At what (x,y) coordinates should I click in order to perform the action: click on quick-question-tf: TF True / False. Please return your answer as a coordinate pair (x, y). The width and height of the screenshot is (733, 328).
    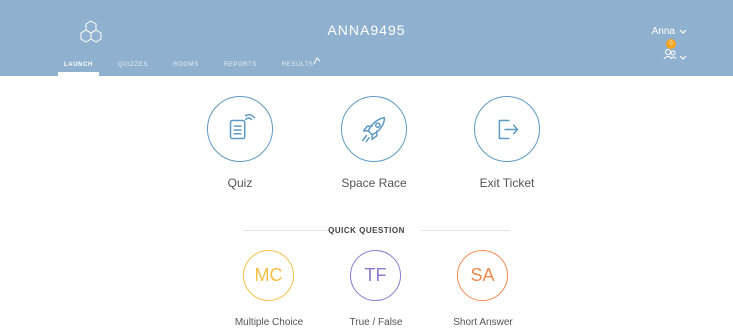
    Looking at the image, I should click on (376, 289).